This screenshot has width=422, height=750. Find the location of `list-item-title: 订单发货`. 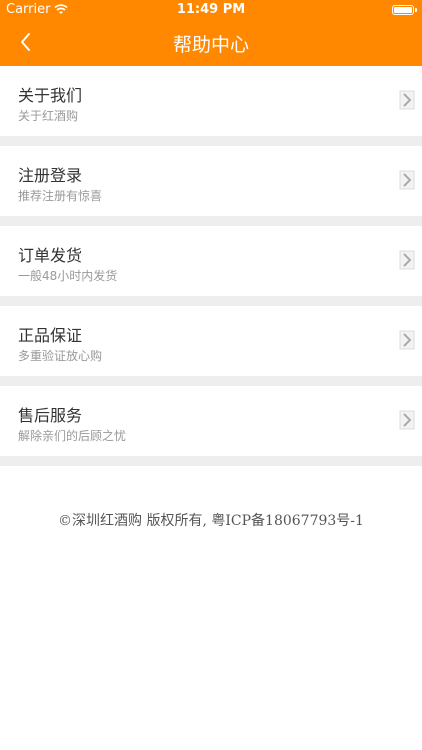

list-item-title: 订单发货 is located at coordinates (50, 255).